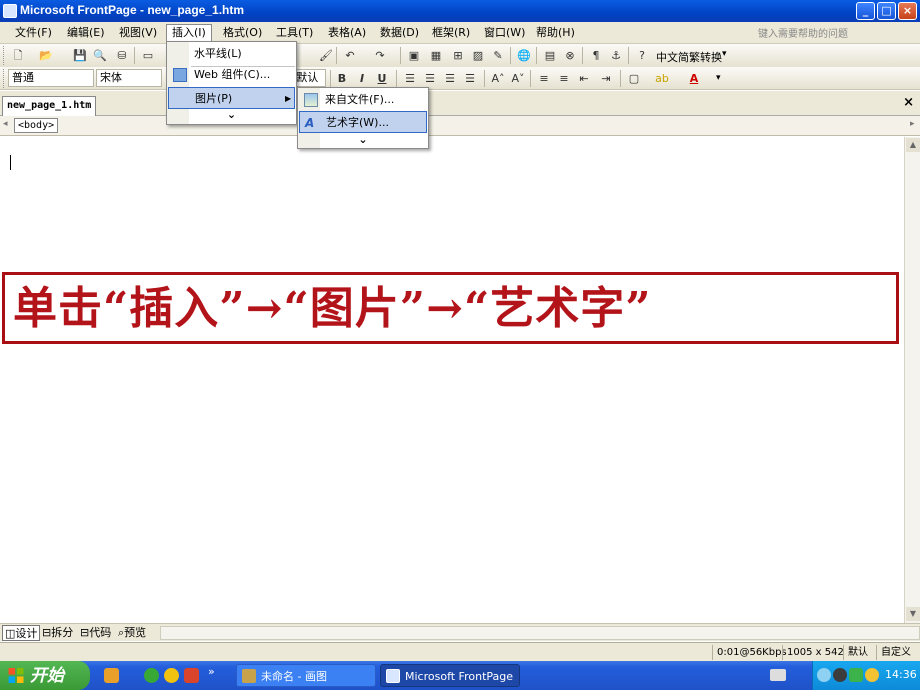 This screenshot has height=690, width=920. Describe the element at coordinates (51, 78) in the screenshot. I see `style-select: 普通` at that location.